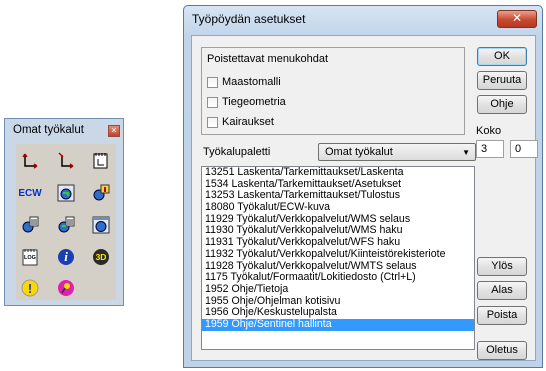  I want to click on list-item: 1952 Ohje/Tietoja, so click(338, 289).